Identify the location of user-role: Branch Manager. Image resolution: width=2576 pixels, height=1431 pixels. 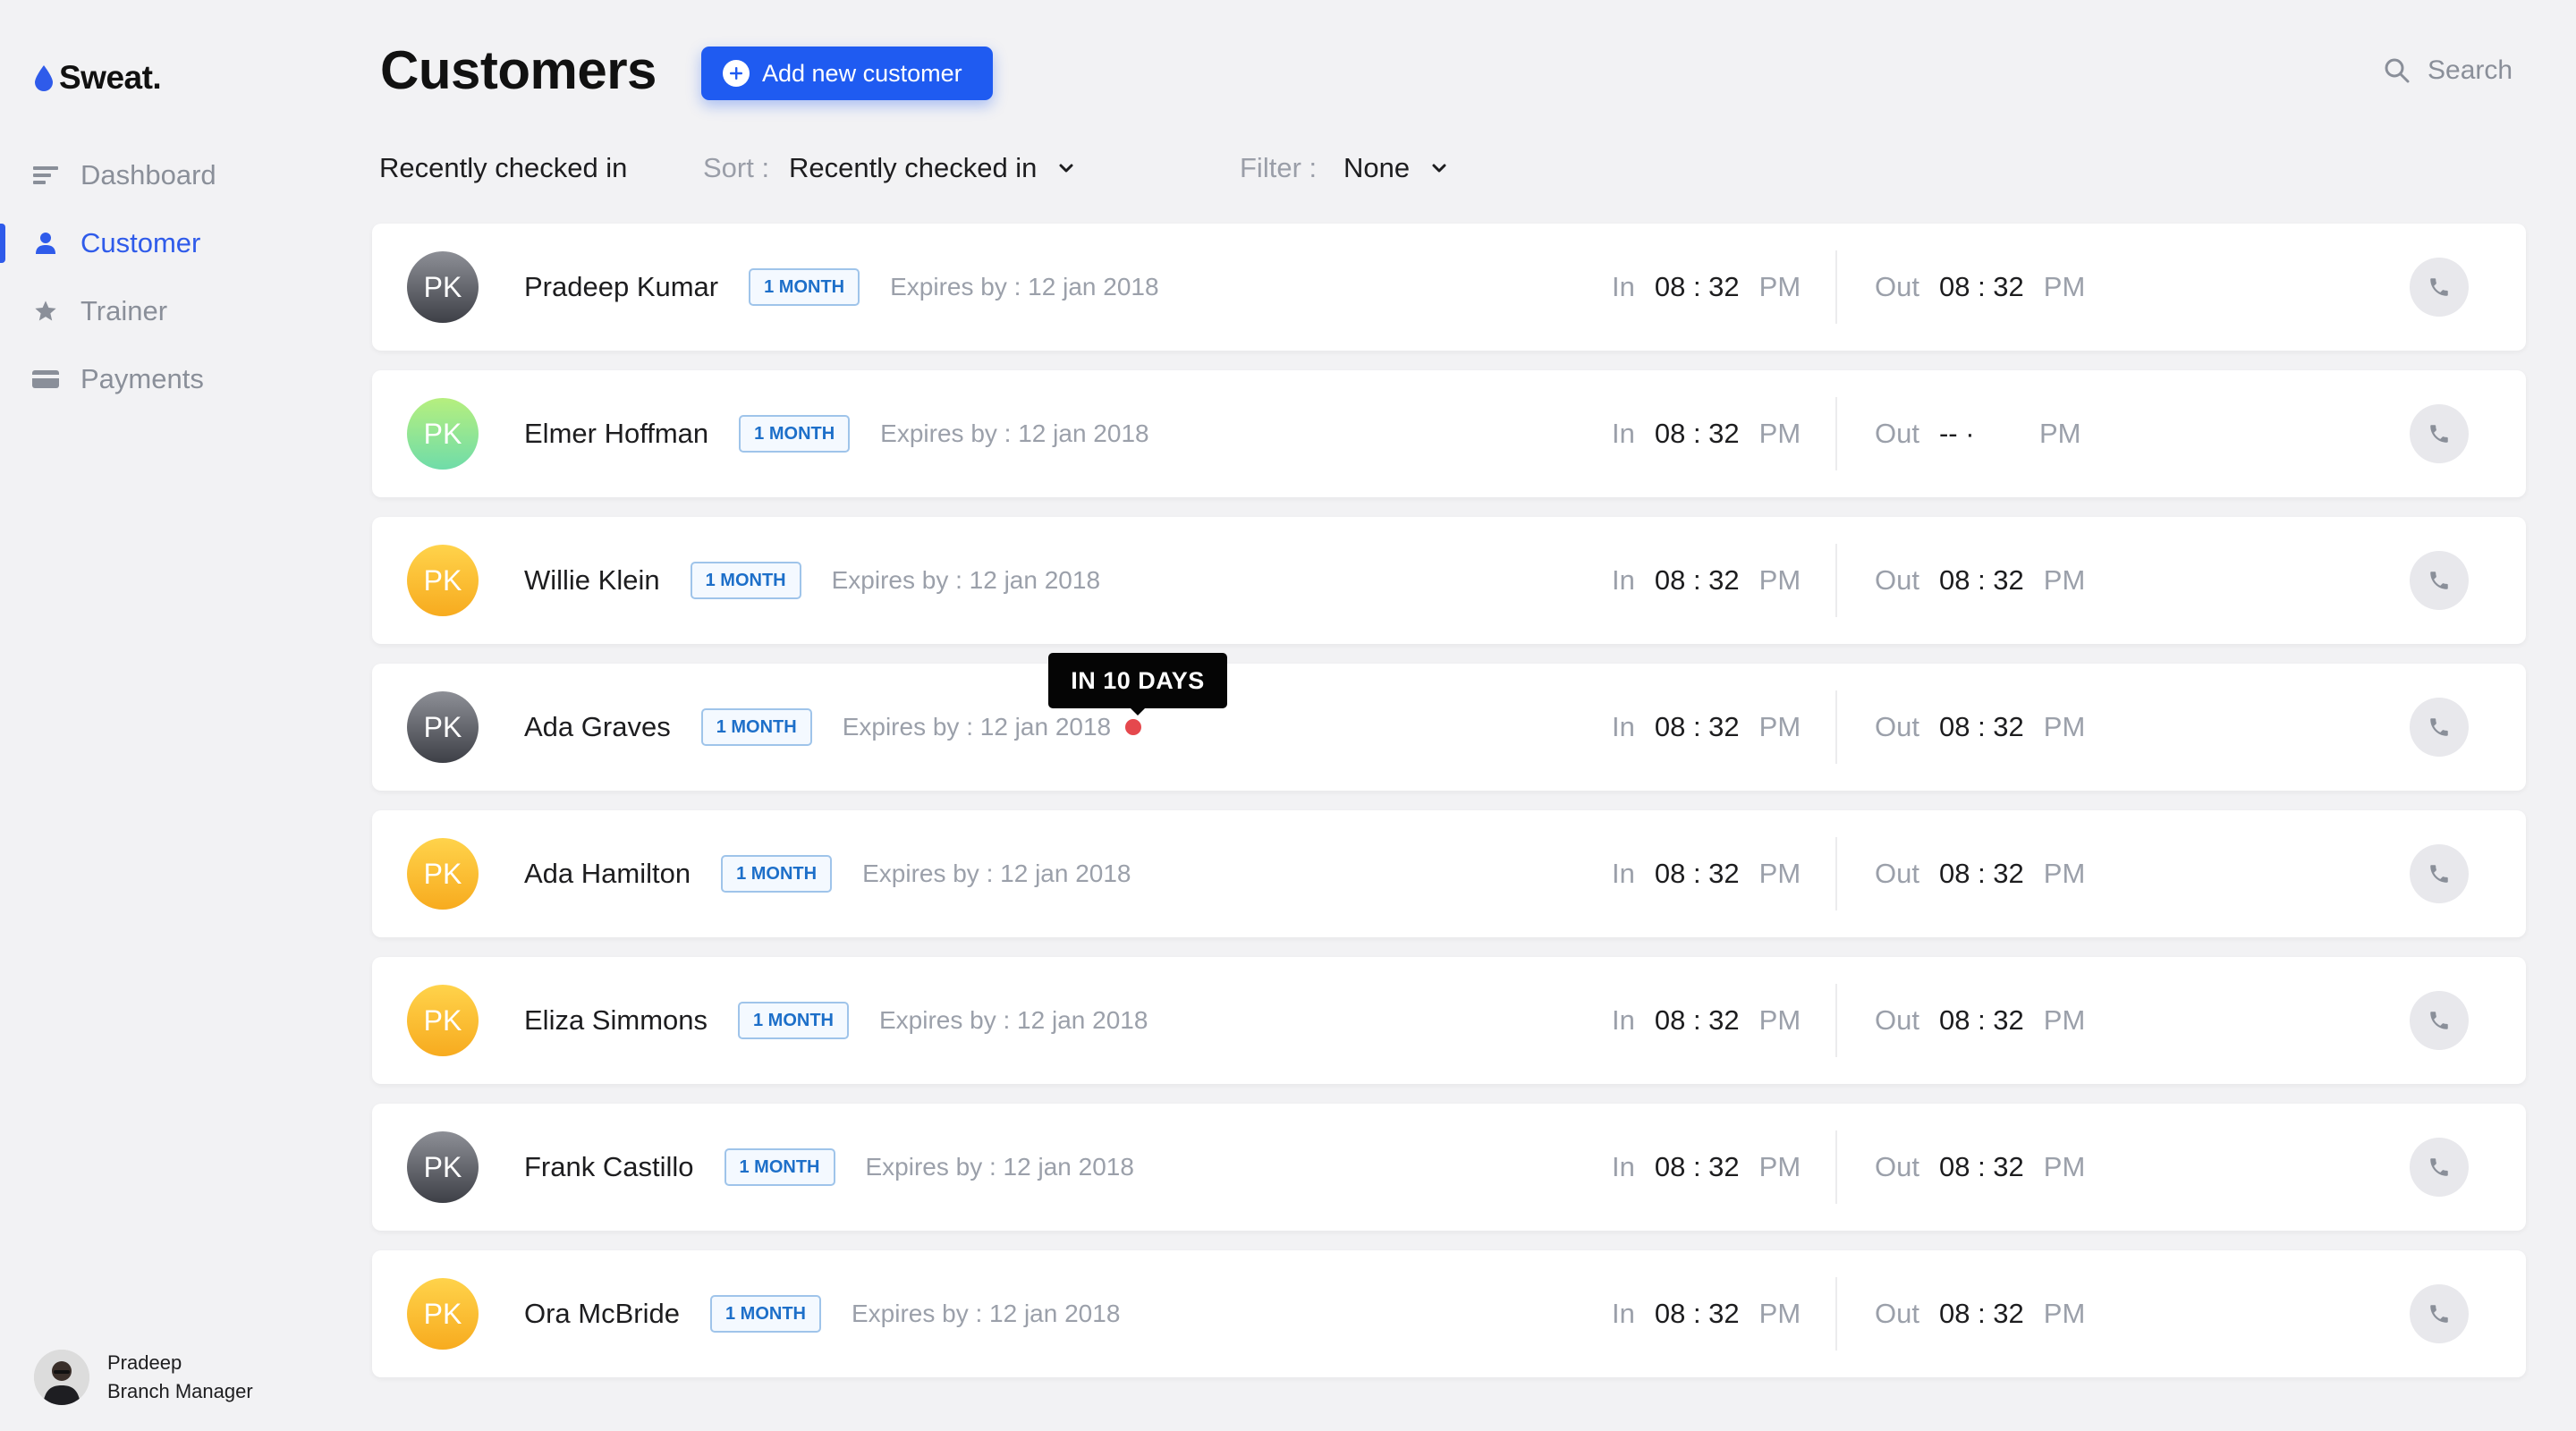
(180, 1391).